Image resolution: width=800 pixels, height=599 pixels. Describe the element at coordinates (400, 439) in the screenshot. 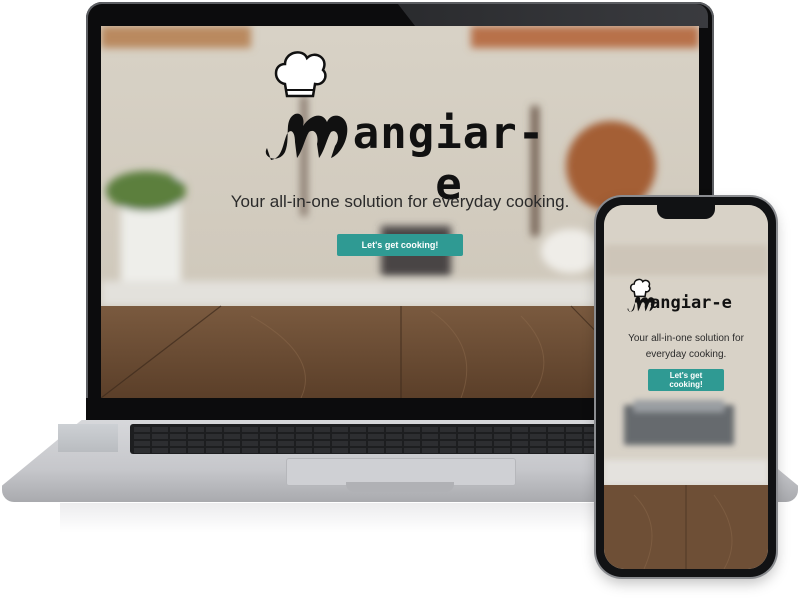

I see `laptop-keyboard` at that location.